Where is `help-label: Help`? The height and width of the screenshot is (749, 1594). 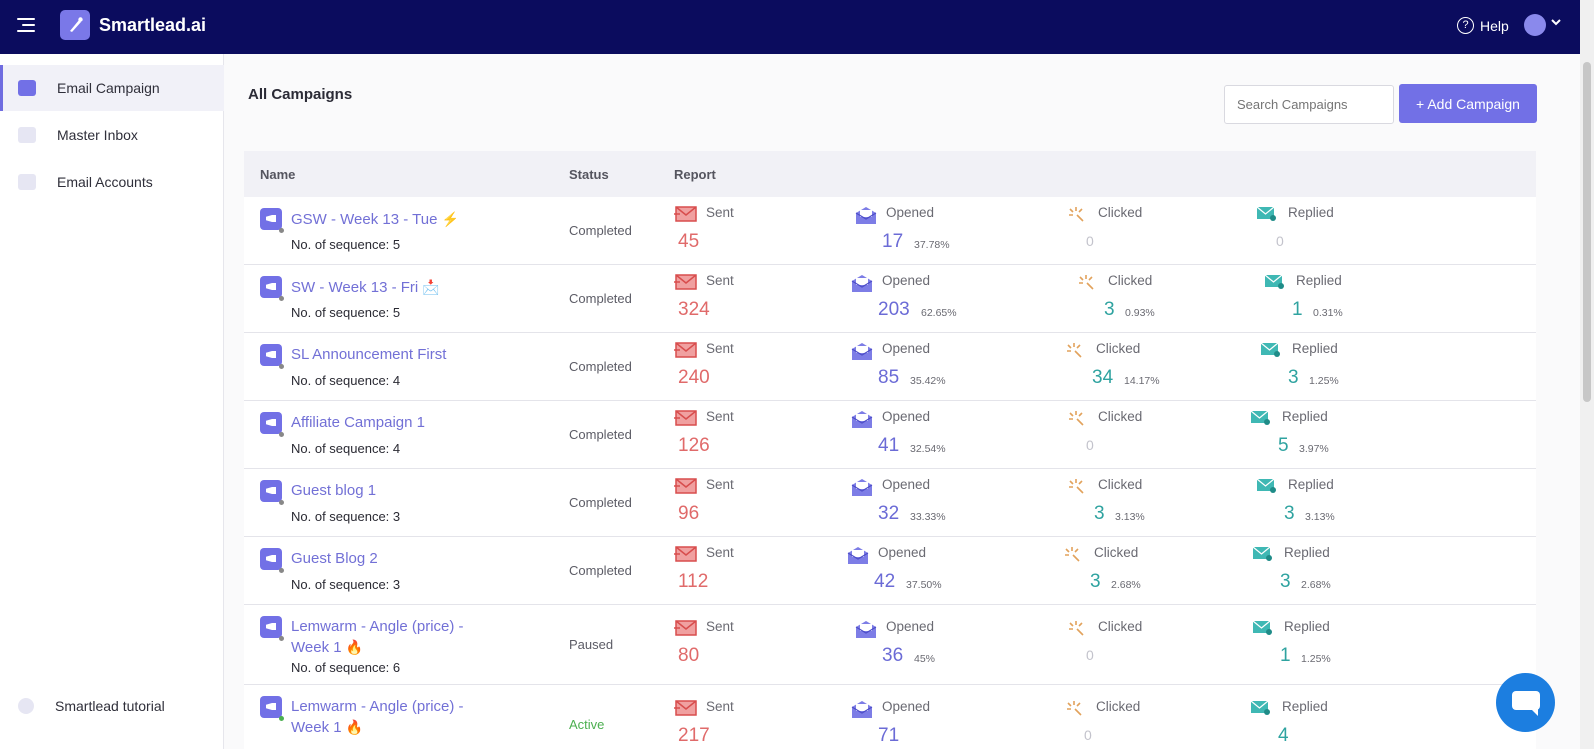
help-label: Help is located at coordinates (1494, 25).